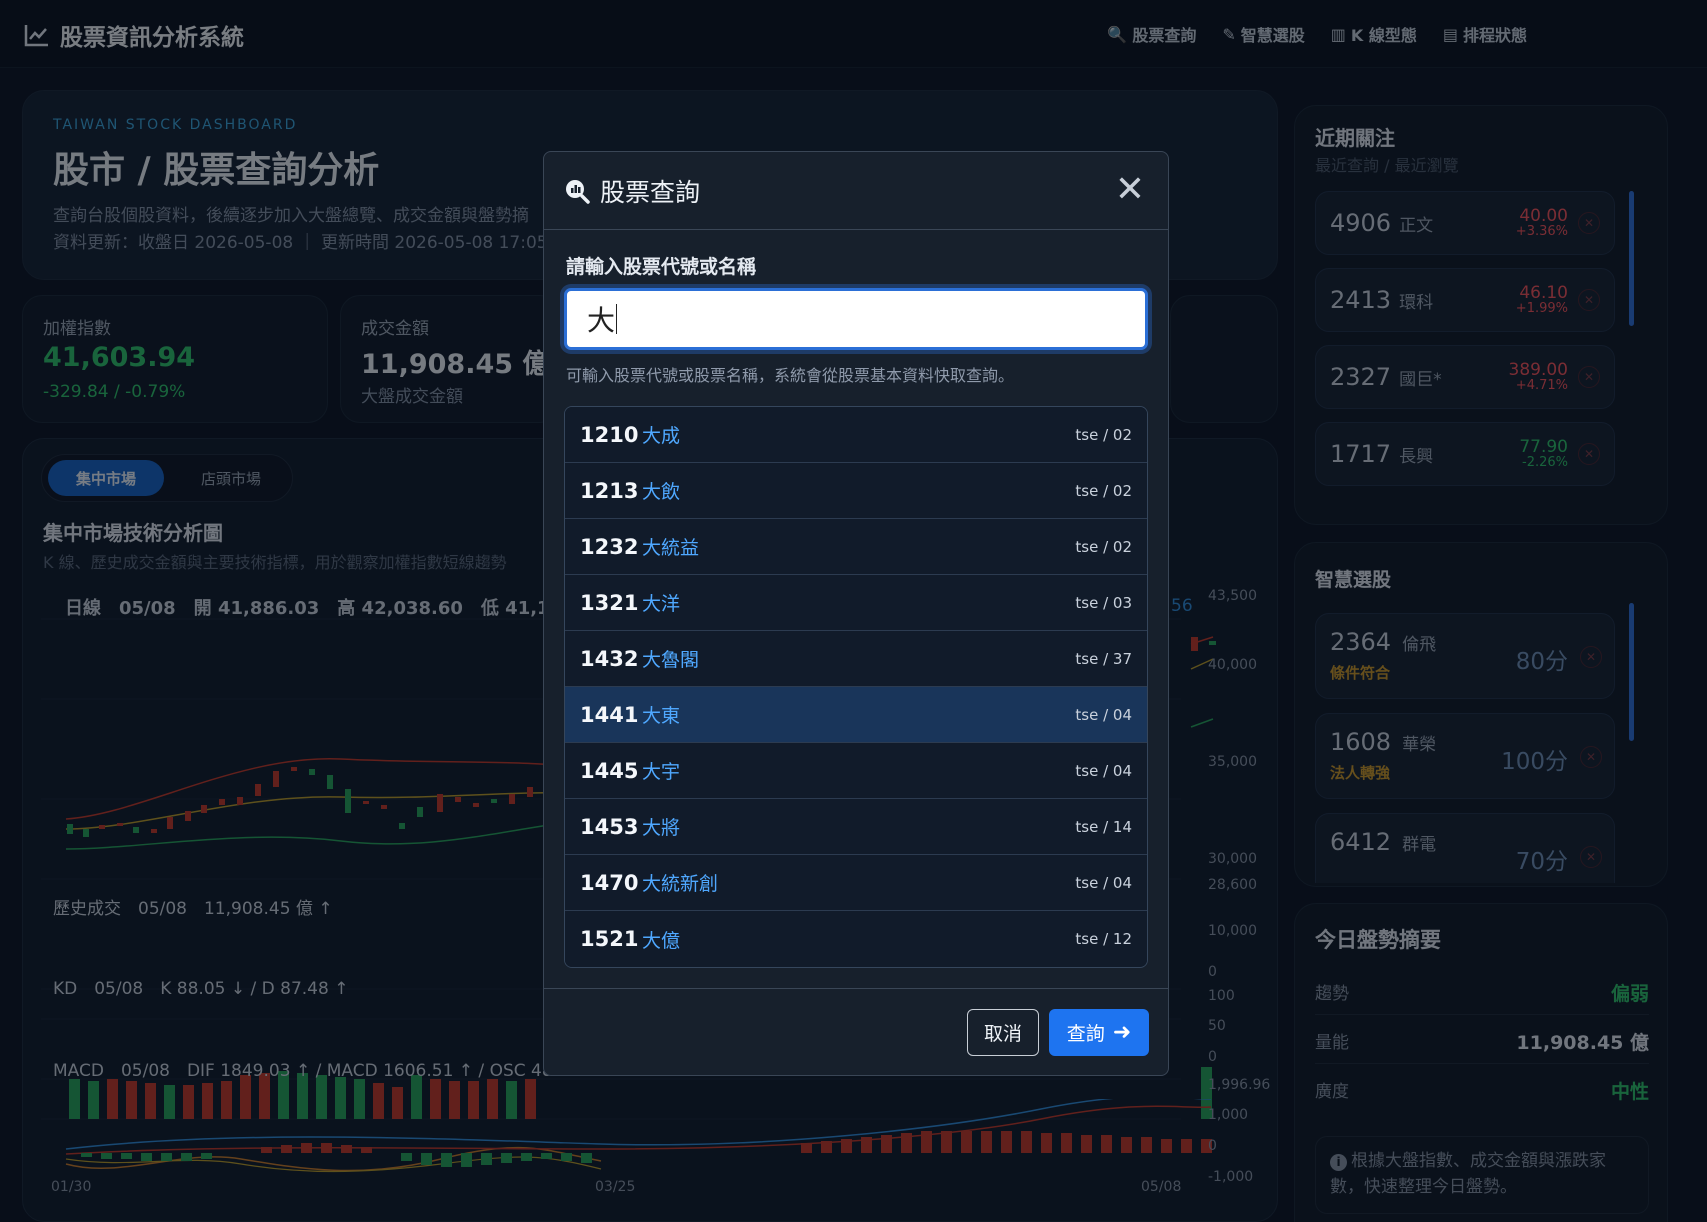 Image resolution: width=1707 pixels, height=1222 pixels. Describe the element at coordinates (856, 827) in the screenshot. I see `search-result-item: 1453 大將 tse / 14` at that location.